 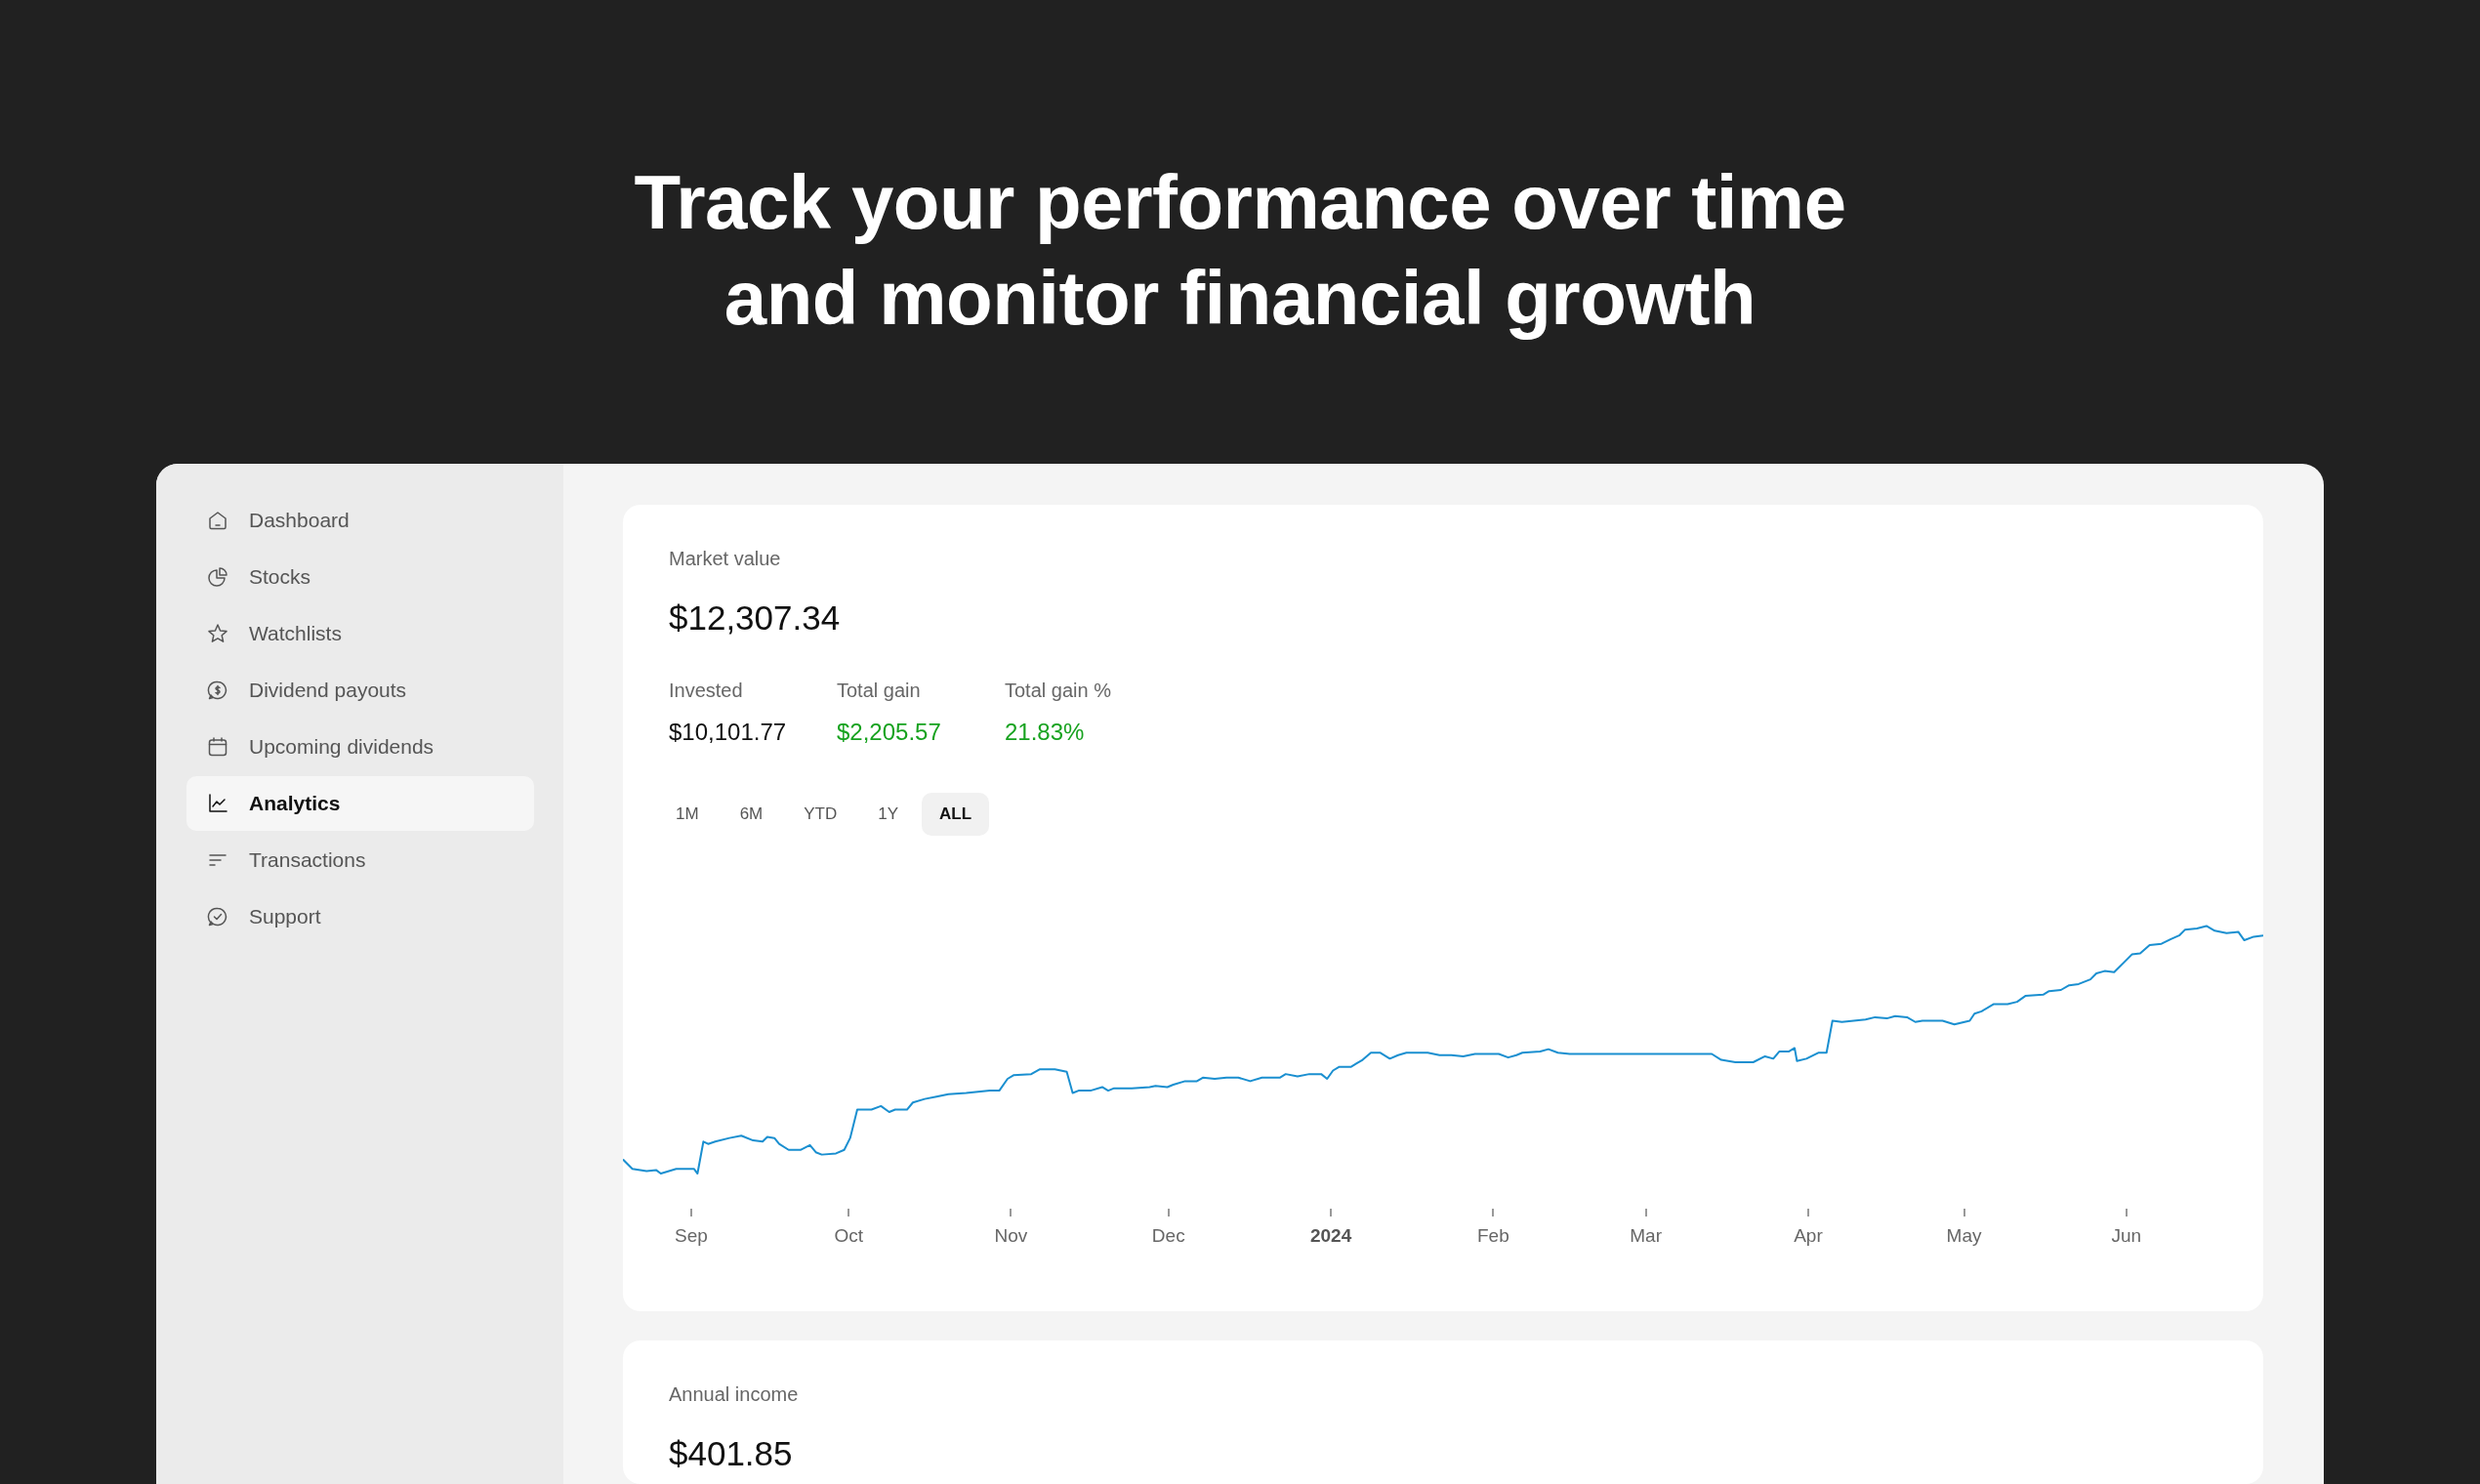 What do you see at coordinates (217, 804) in the screenshot?
I see `line-chart-icon` at bounding box center [217, 804].